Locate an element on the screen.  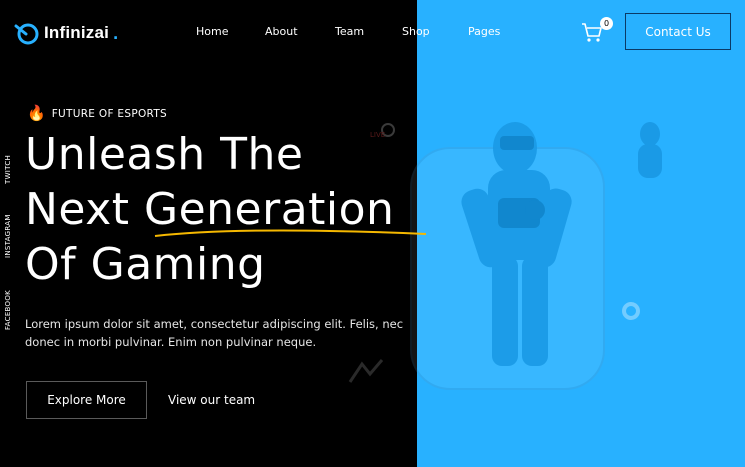
ring-decoration is located at coordinates (631, 311).